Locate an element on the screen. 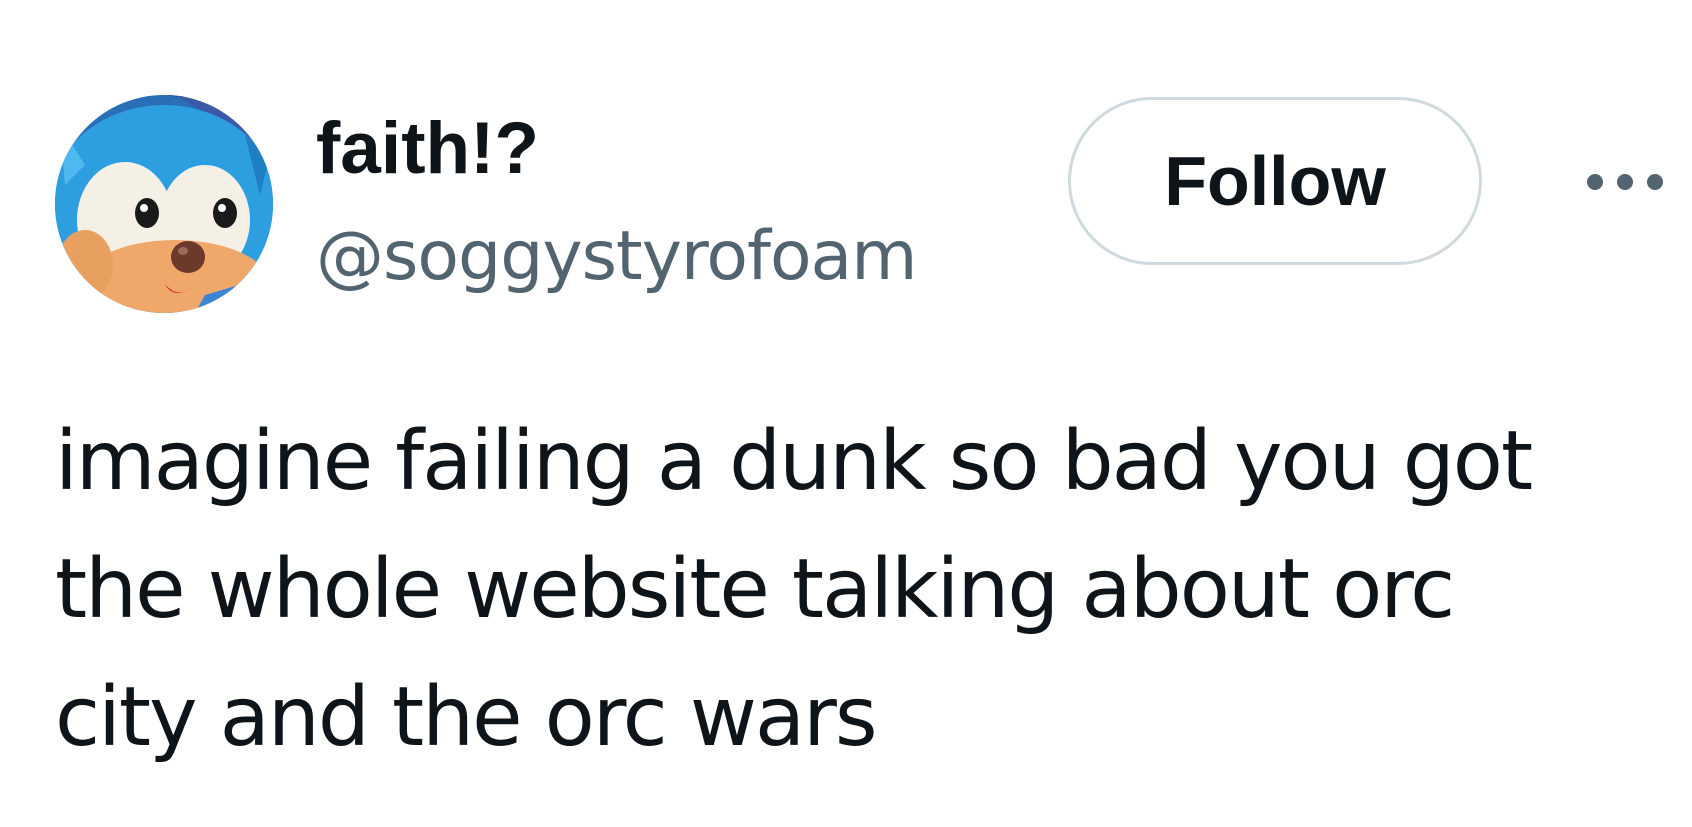 This screenshot has height=827, width=1692. more-options-button is located at coordinates (1625, 182).